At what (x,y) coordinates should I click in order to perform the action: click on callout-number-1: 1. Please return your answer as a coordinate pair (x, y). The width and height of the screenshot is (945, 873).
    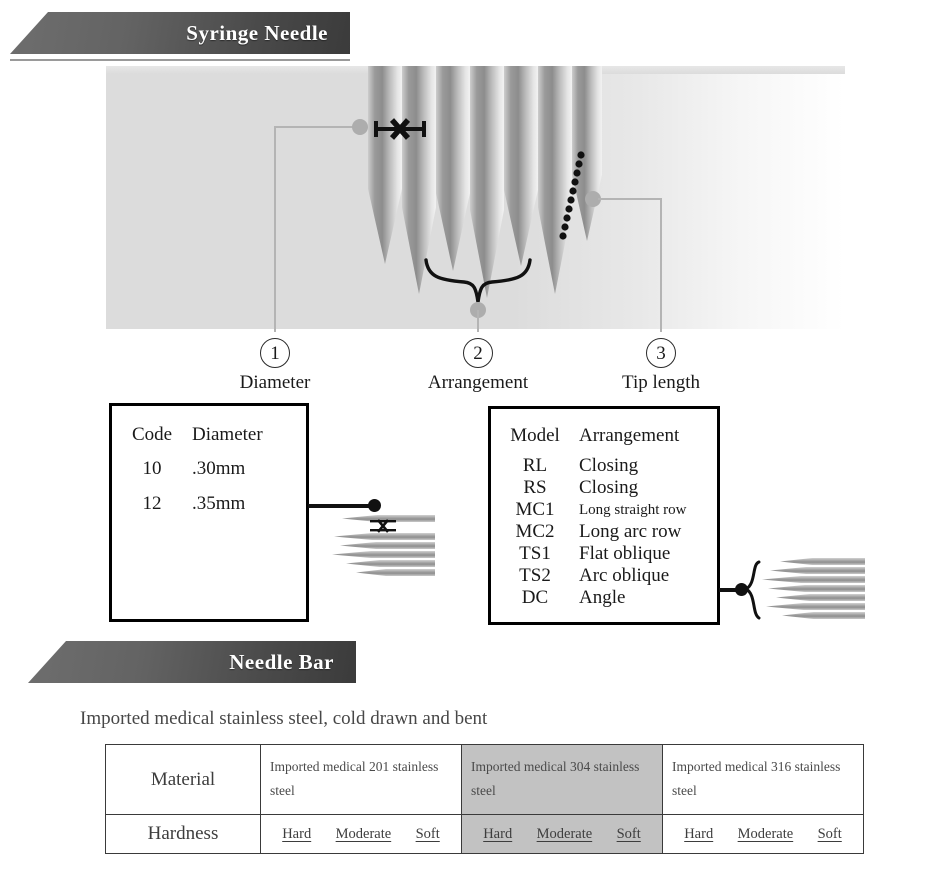
    Looking at the image, I should click on (275, 353).